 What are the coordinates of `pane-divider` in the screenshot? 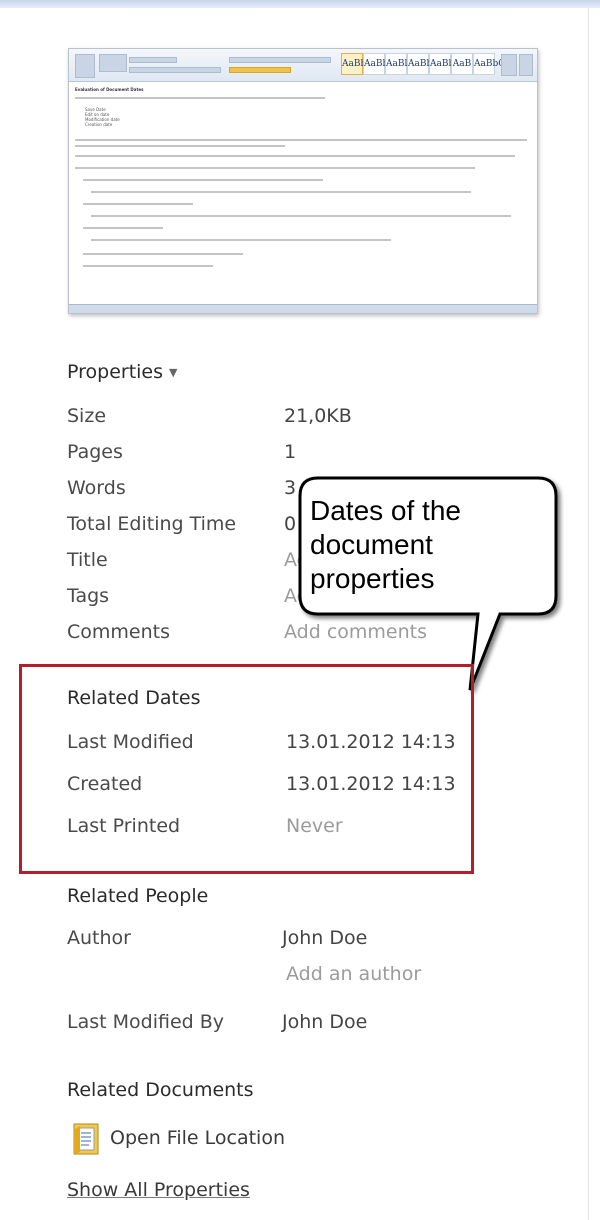 It's located at (588, 614).